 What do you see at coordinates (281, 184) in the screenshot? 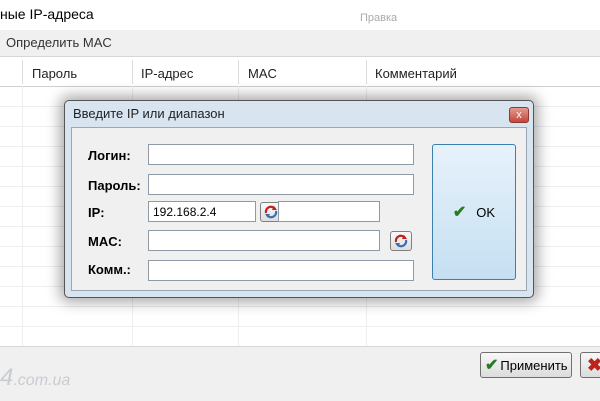
I see `password-field` at bounding box center [281, 184].